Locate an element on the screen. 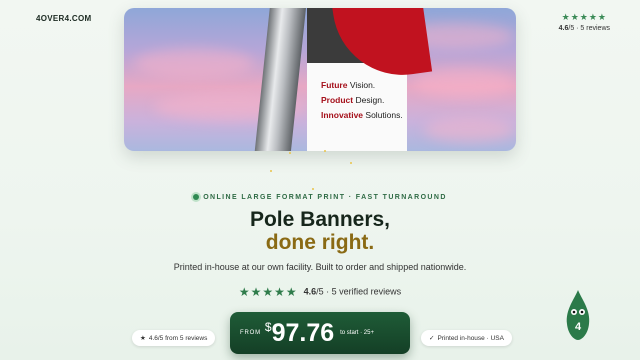  header-rating: ★★★★★ 4.6/5 · 5 reviews is located at coordinates (584, 22).